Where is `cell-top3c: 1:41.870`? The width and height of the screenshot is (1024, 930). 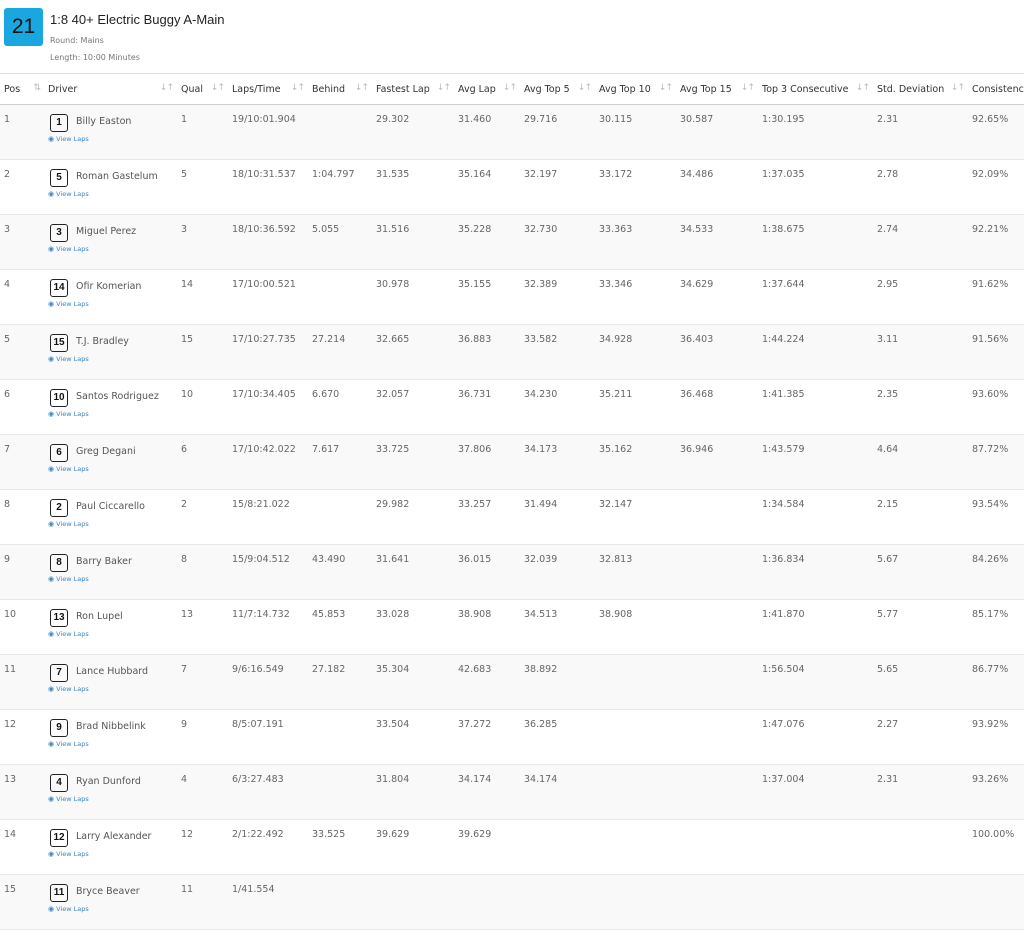
cell-top3c: 1:41.870 is located at coordinates (815, 627).